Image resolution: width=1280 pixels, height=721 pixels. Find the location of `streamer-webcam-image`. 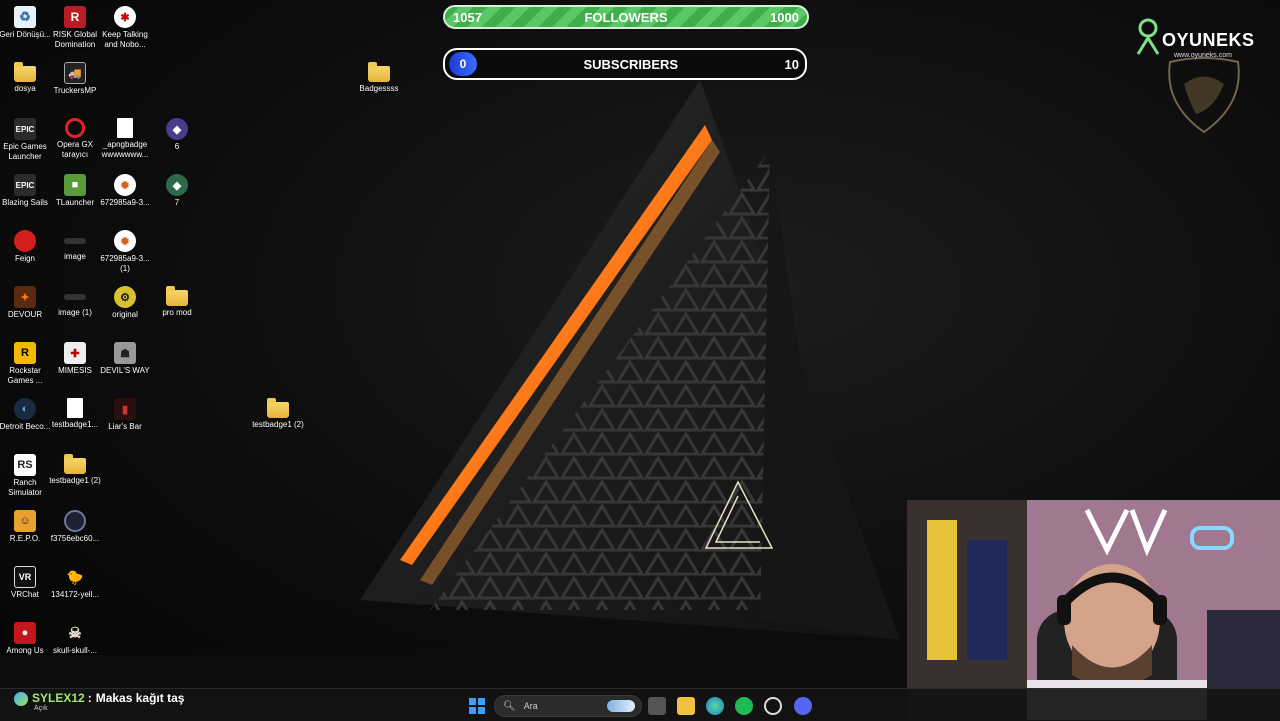

streamer-webcam-image is located at coordinates (1093, 610).